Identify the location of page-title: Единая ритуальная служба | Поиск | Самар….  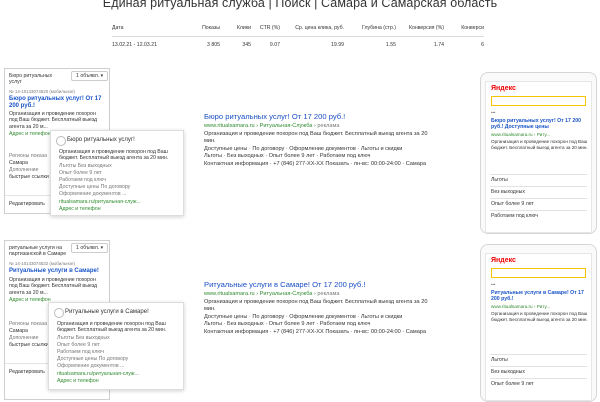
(300, 5).